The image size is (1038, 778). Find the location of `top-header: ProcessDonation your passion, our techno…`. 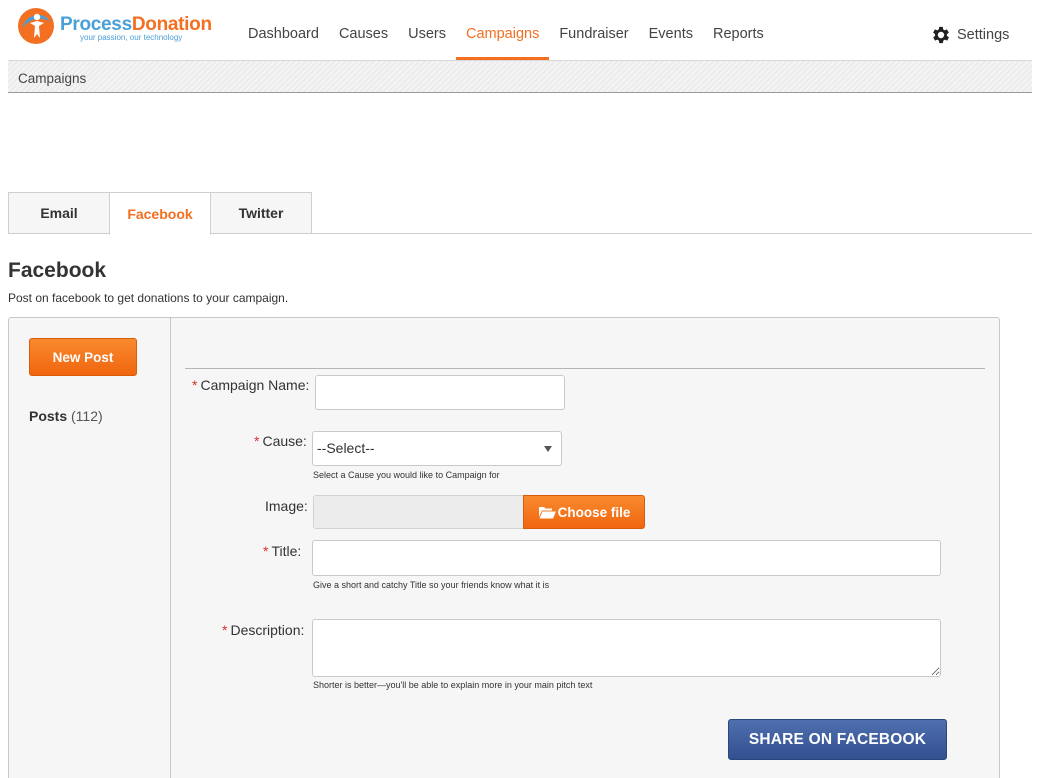

top-header: ProcessDonation your passion, our techno… is located at coordinates (519, 30).